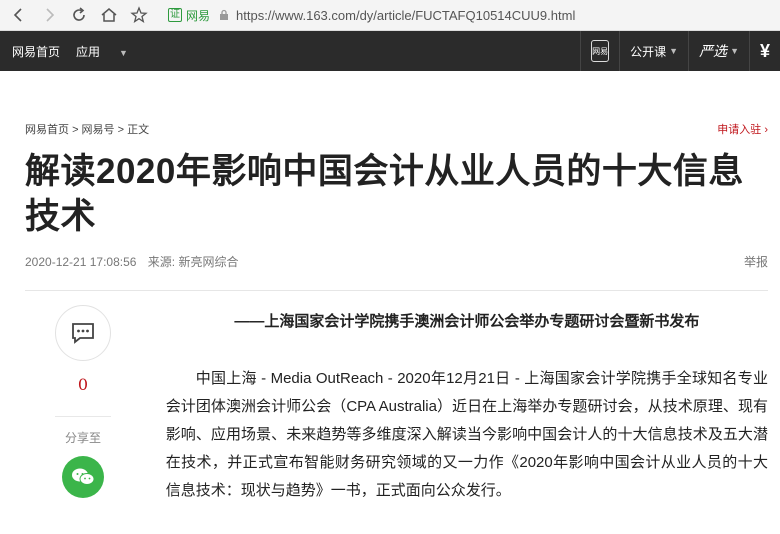 This screenshot has height=534, width=780. I want to click on breadcrumb-home: 网易首页, so click(47, 130).